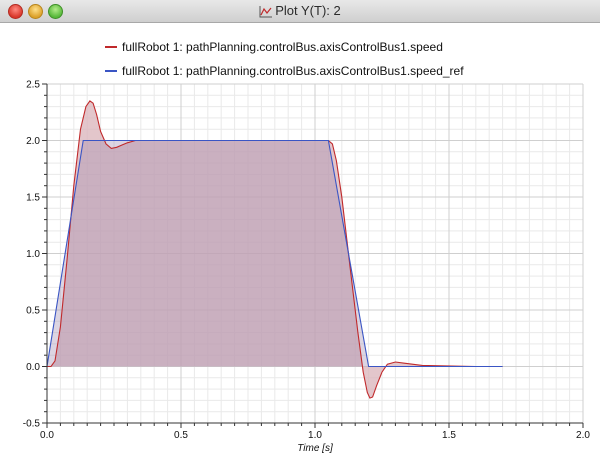  What do you see at coordinates (449, 435) in the screenshot?
I see `x-tick-label: 1.5` at bounding box center [449, 435].